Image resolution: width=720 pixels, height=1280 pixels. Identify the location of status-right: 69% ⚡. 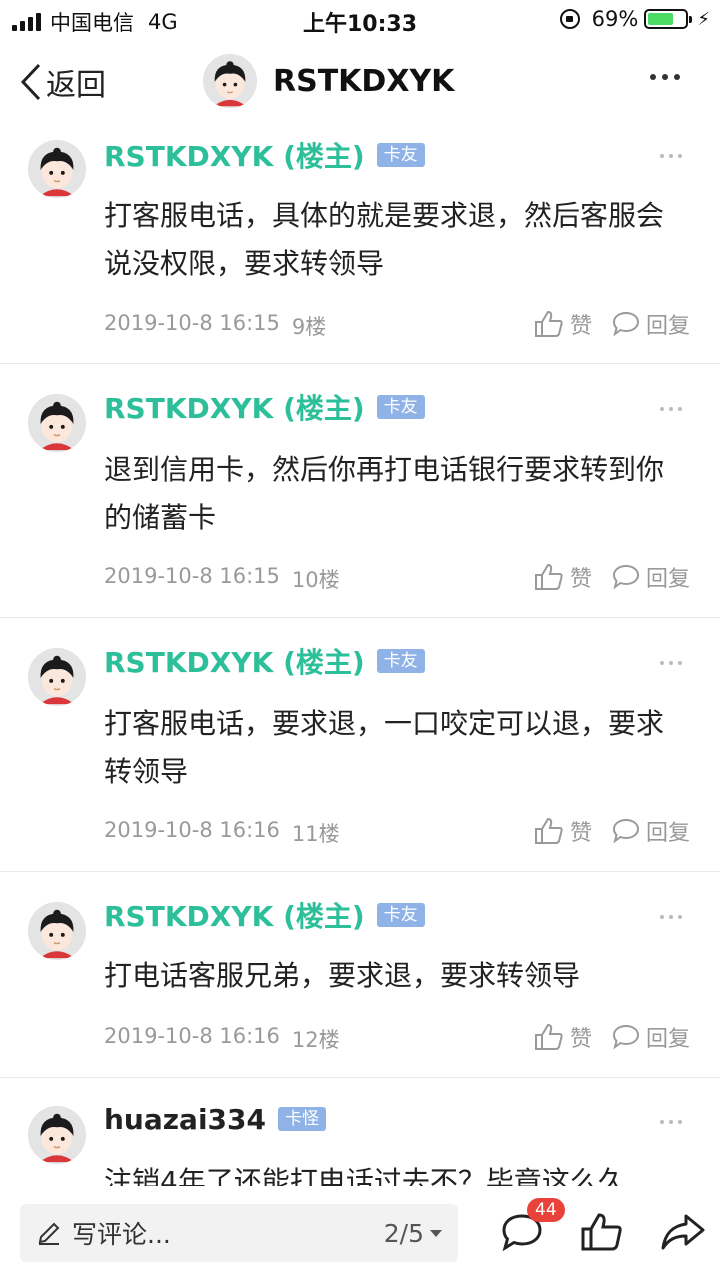
(634, 19).